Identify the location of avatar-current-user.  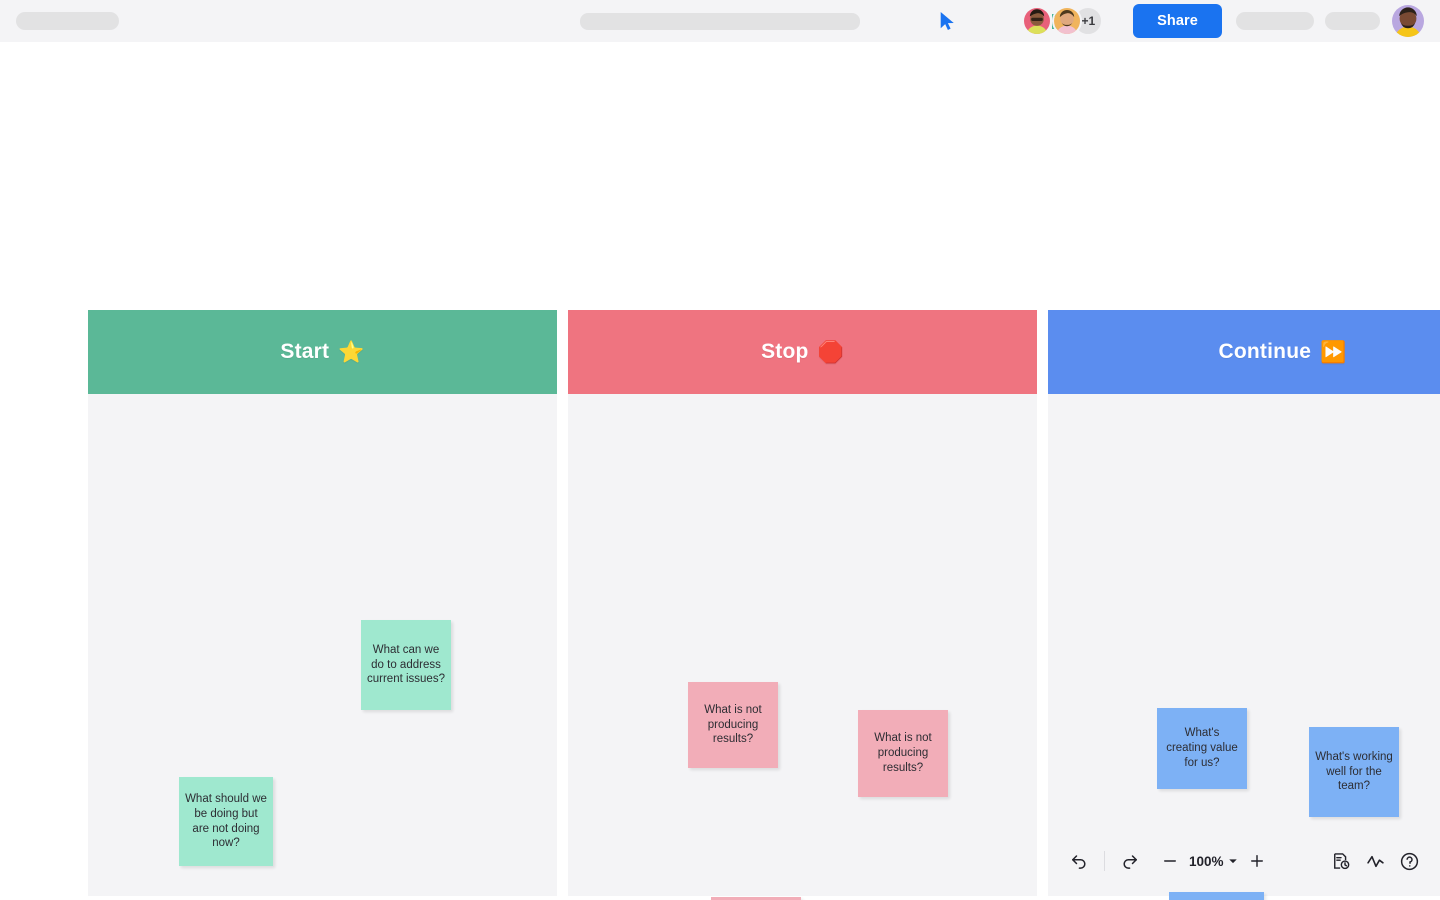
(1408, 21).